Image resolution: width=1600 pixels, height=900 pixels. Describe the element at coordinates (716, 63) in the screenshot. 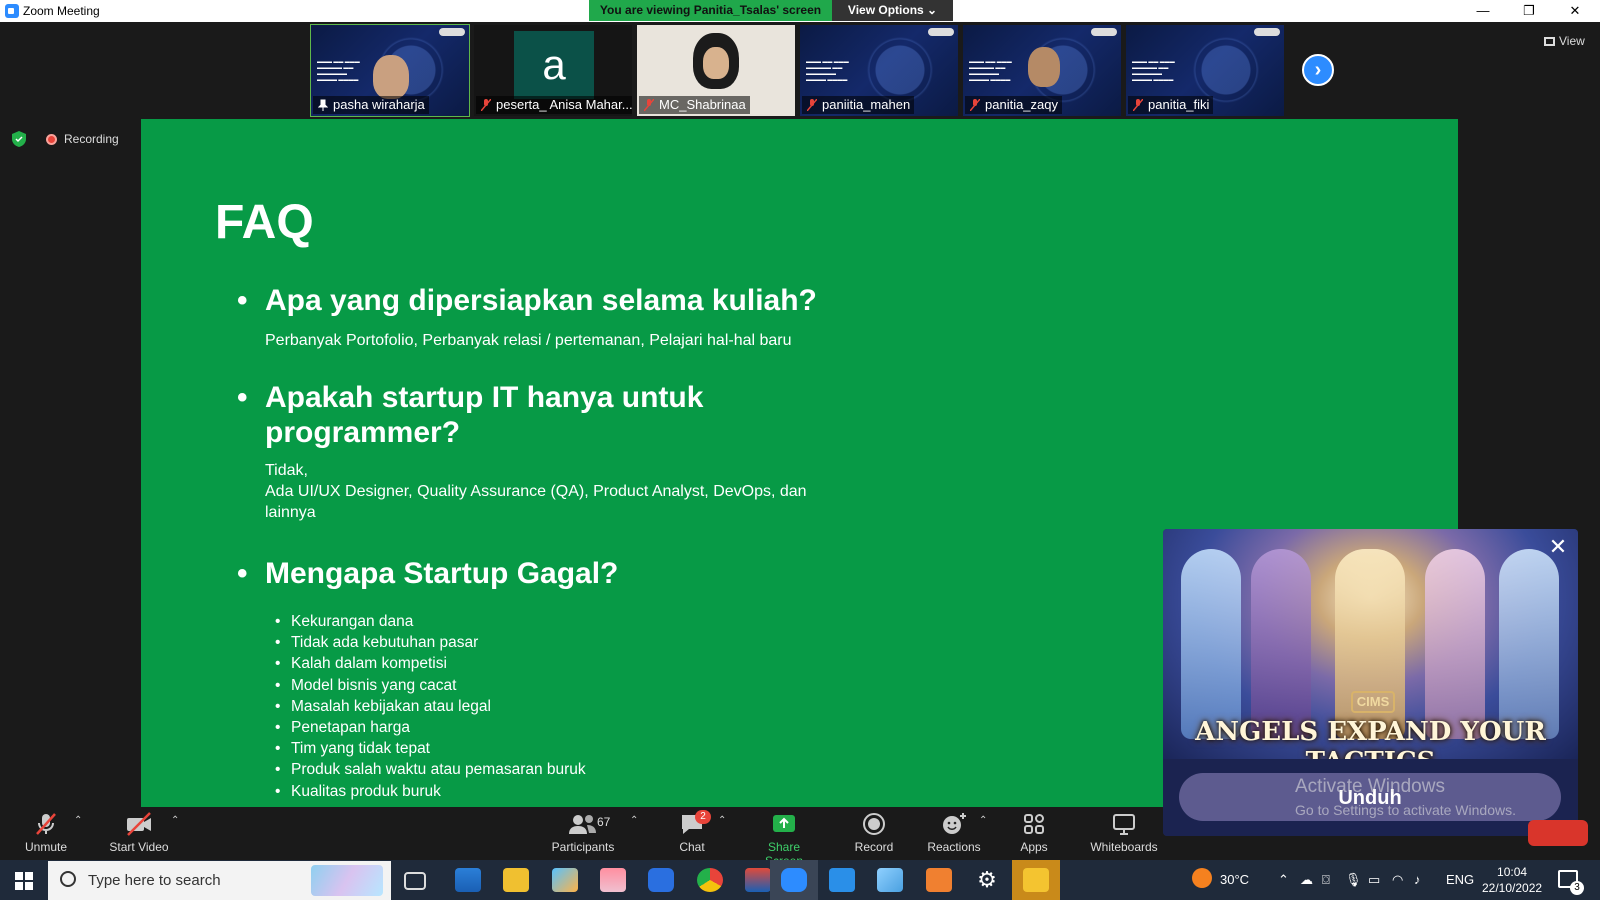

I see `participant-face` at that location.